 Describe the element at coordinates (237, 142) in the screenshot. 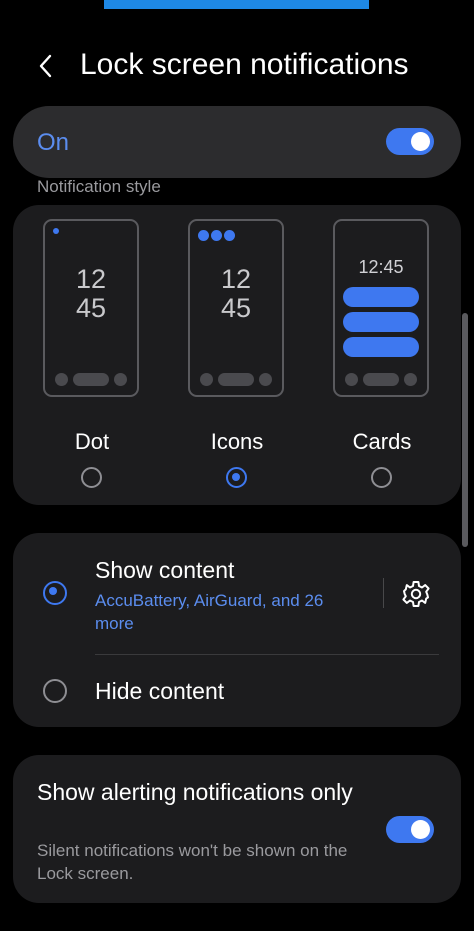

I see `master-toggle-row: On` at that location.